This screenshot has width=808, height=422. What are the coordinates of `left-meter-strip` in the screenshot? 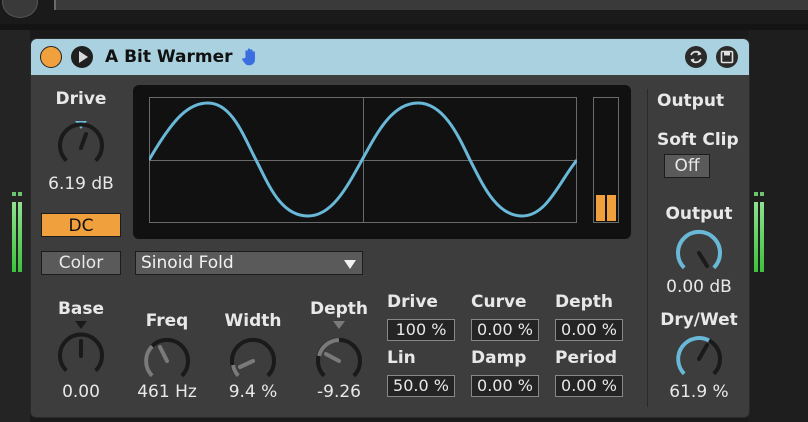 It's located at (15, 226).